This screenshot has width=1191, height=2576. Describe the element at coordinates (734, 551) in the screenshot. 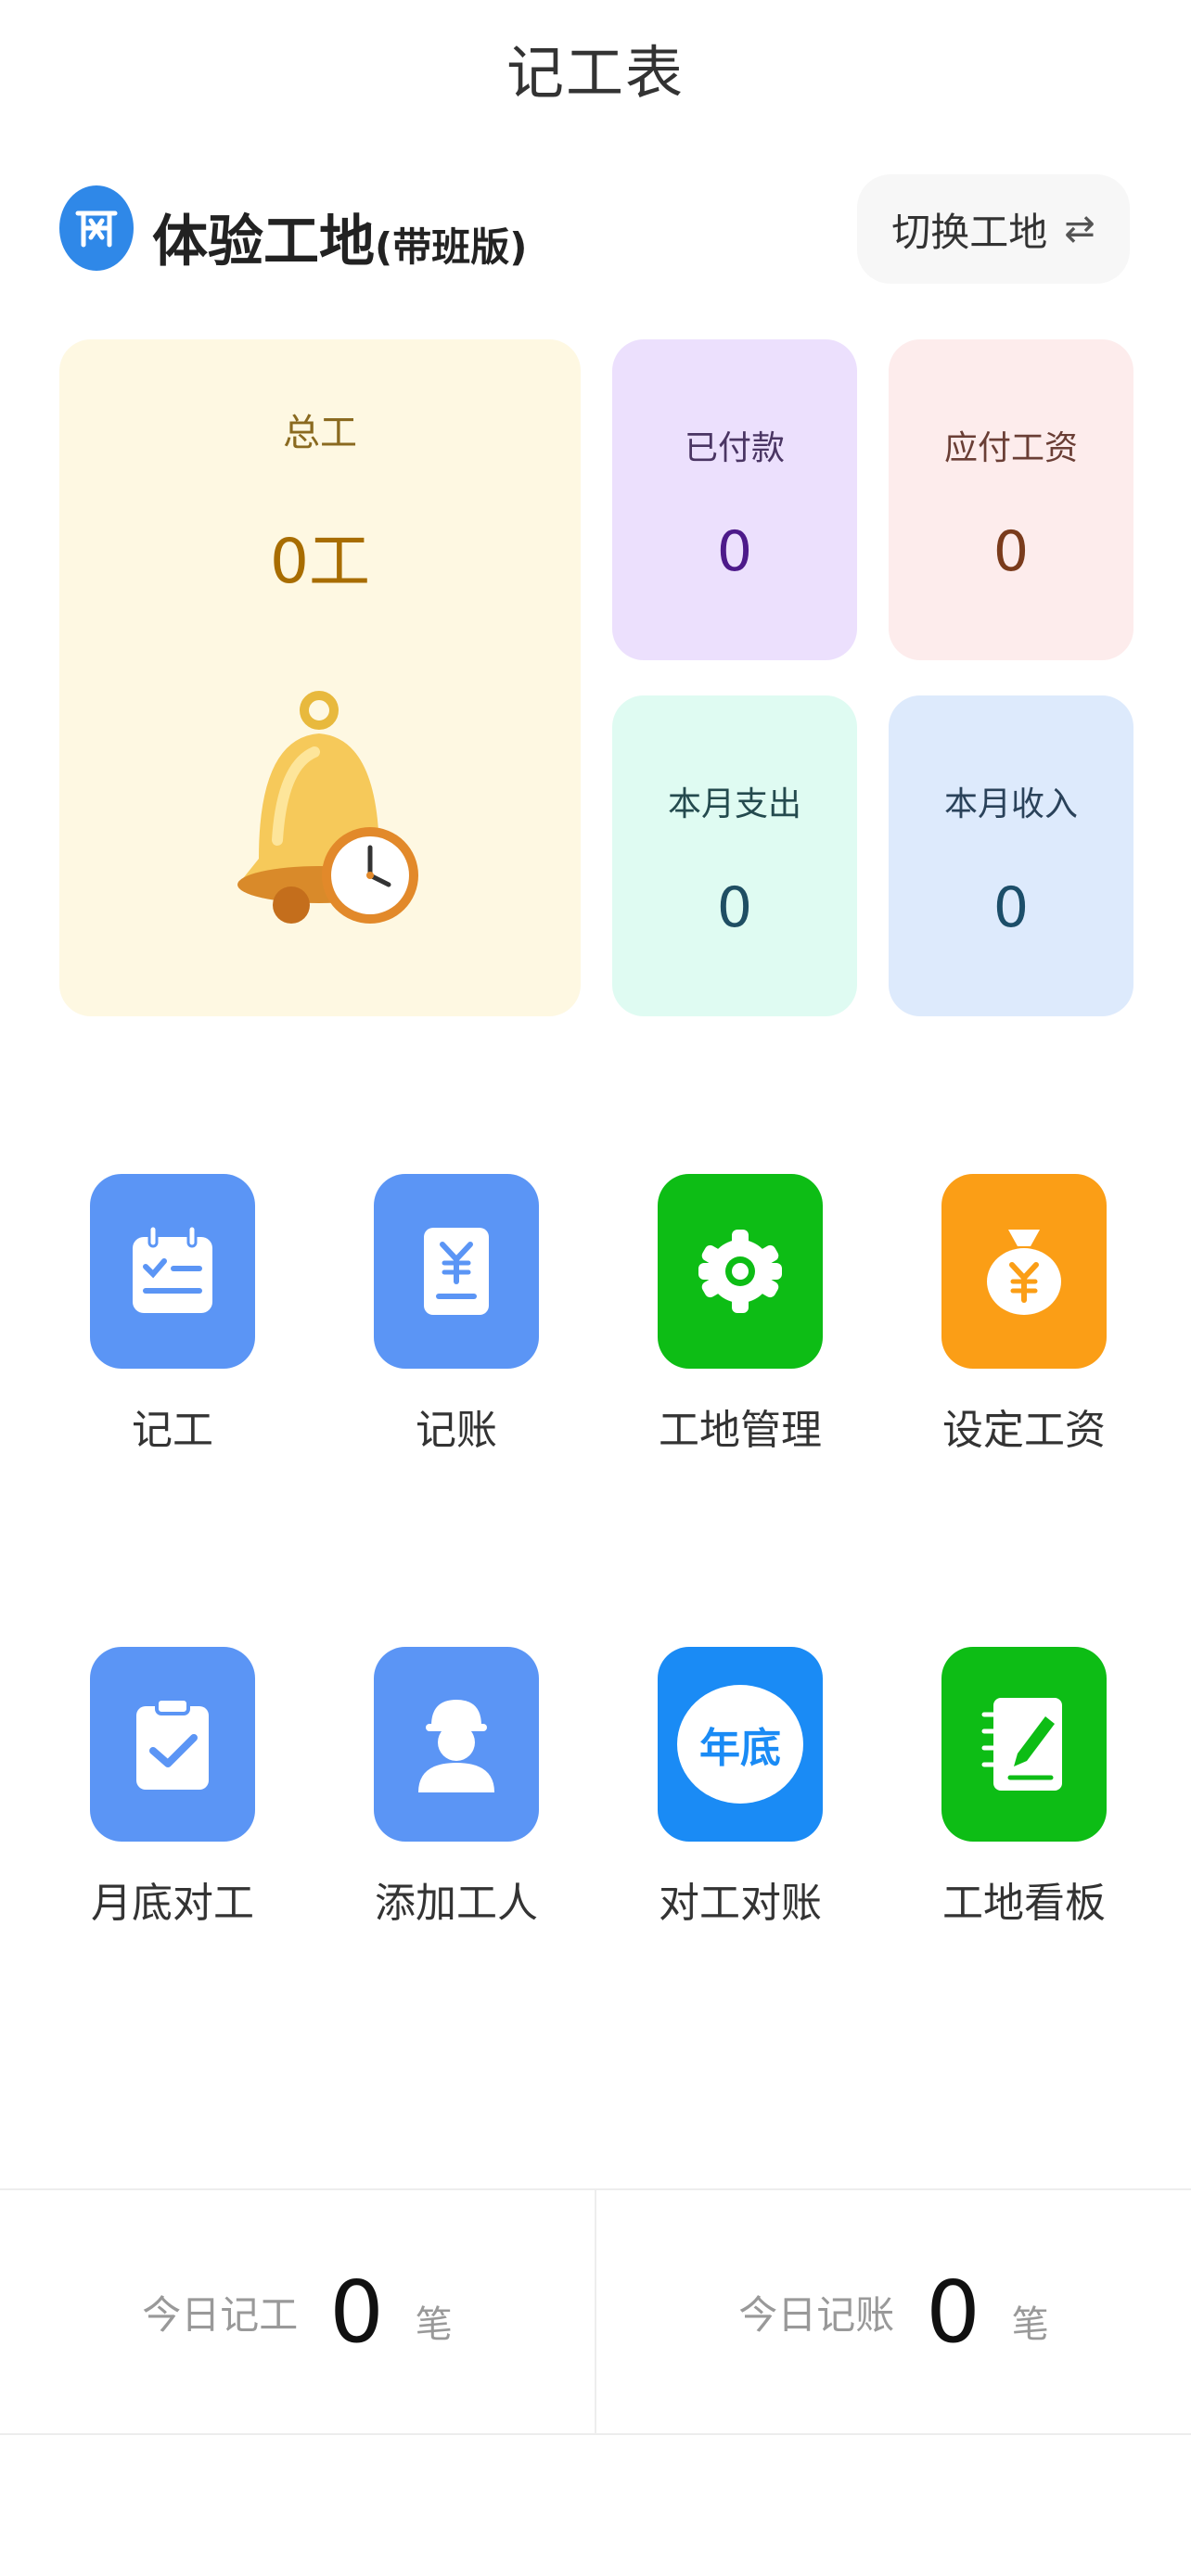

I see `paid-value: 0` at that location.